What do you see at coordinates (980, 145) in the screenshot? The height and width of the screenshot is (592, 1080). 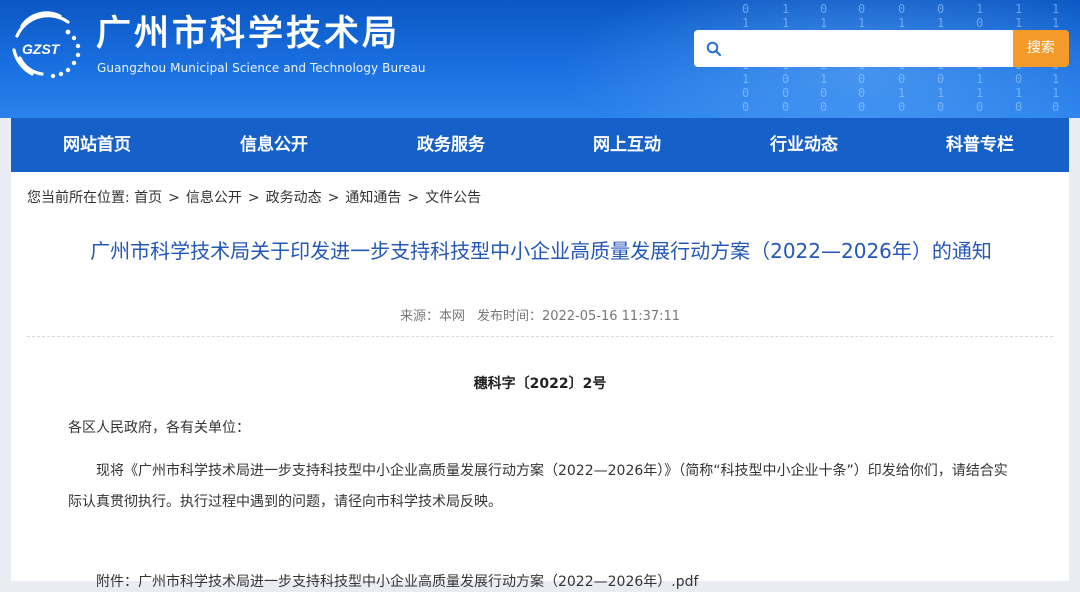 I see `nav-item-science-popularization: 科普专栏` at bounding box center [980, 145].